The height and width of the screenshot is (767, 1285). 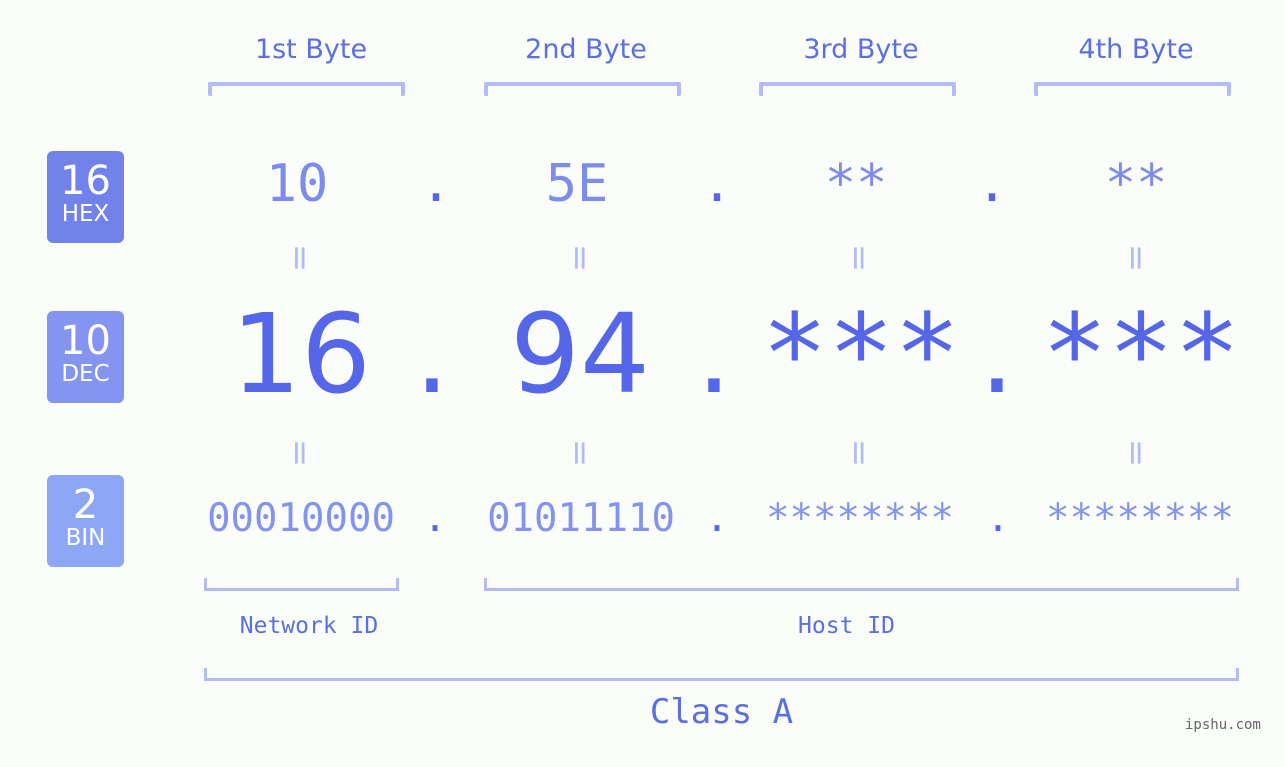 I want to click on byte-label-4: 4th Byte, so click(x=1136, y=49).